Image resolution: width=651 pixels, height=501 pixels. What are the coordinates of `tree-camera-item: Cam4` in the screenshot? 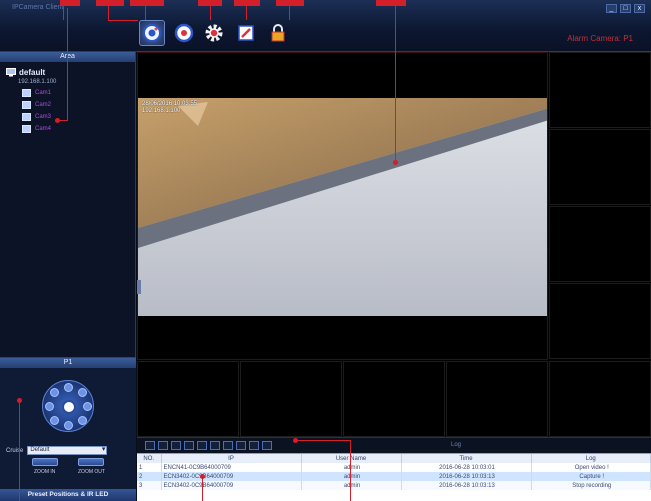 It's located at (75, 129).